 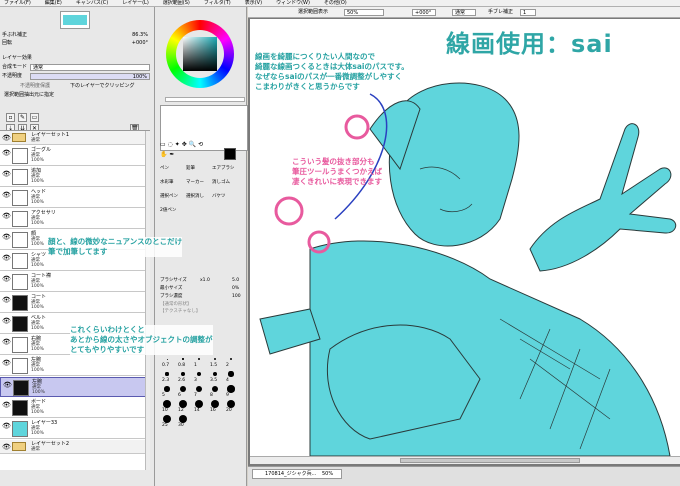 I want to click on brush-size-preset: 3, so click(x=199, y=377).